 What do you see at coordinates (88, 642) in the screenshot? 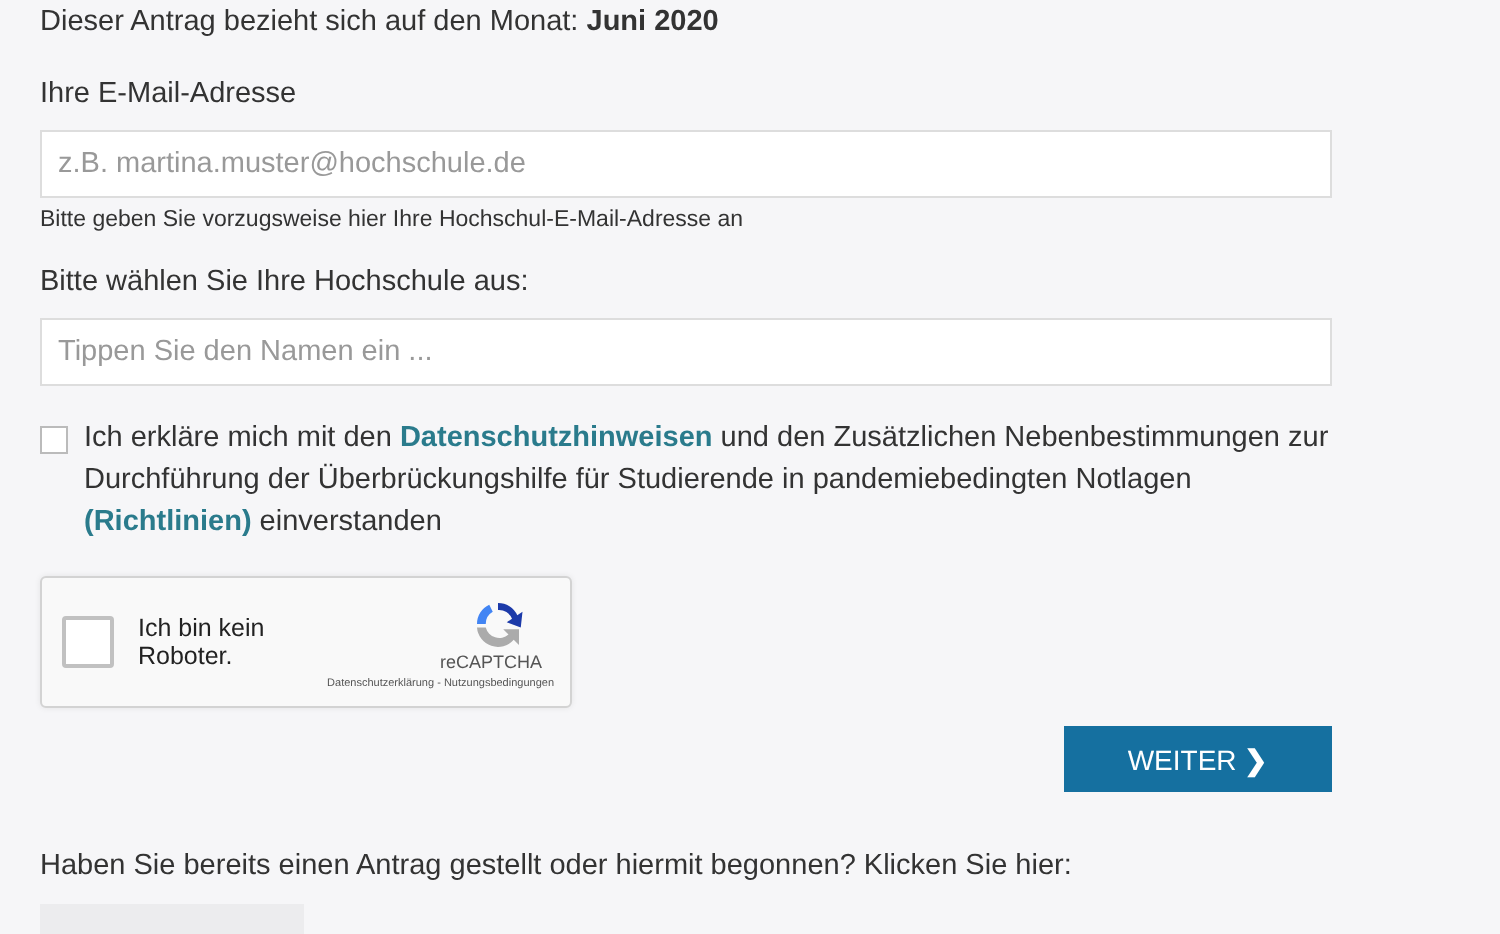
I see `captcha-checkbox` at bounding box center [88, 642].